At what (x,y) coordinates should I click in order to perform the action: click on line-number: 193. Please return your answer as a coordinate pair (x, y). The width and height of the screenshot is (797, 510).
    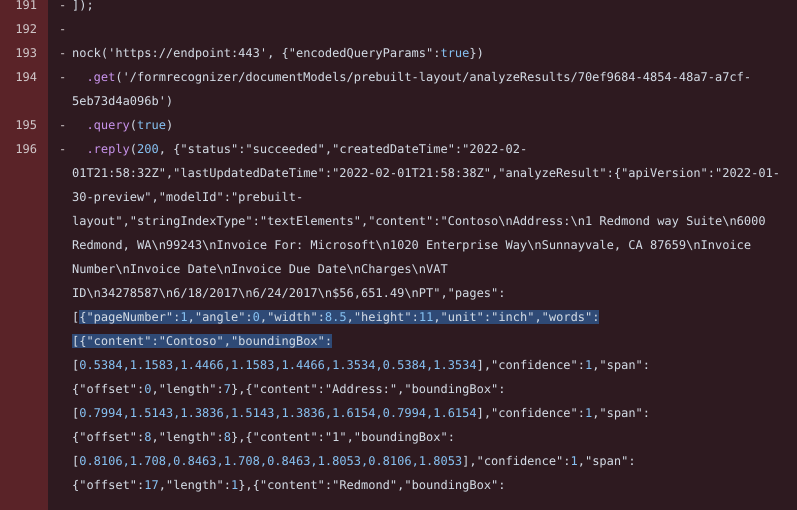
    Looking at the image, I should click on (26, 53).